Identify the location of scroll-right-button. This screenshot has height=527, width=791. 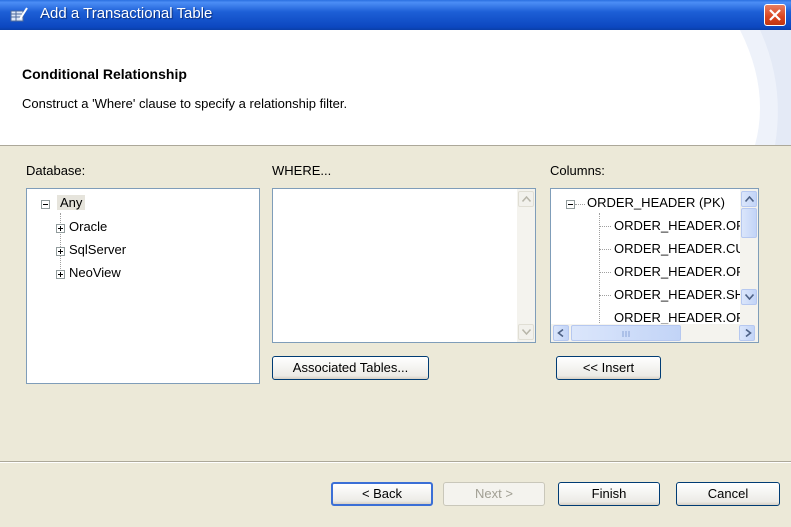
(747, 333).